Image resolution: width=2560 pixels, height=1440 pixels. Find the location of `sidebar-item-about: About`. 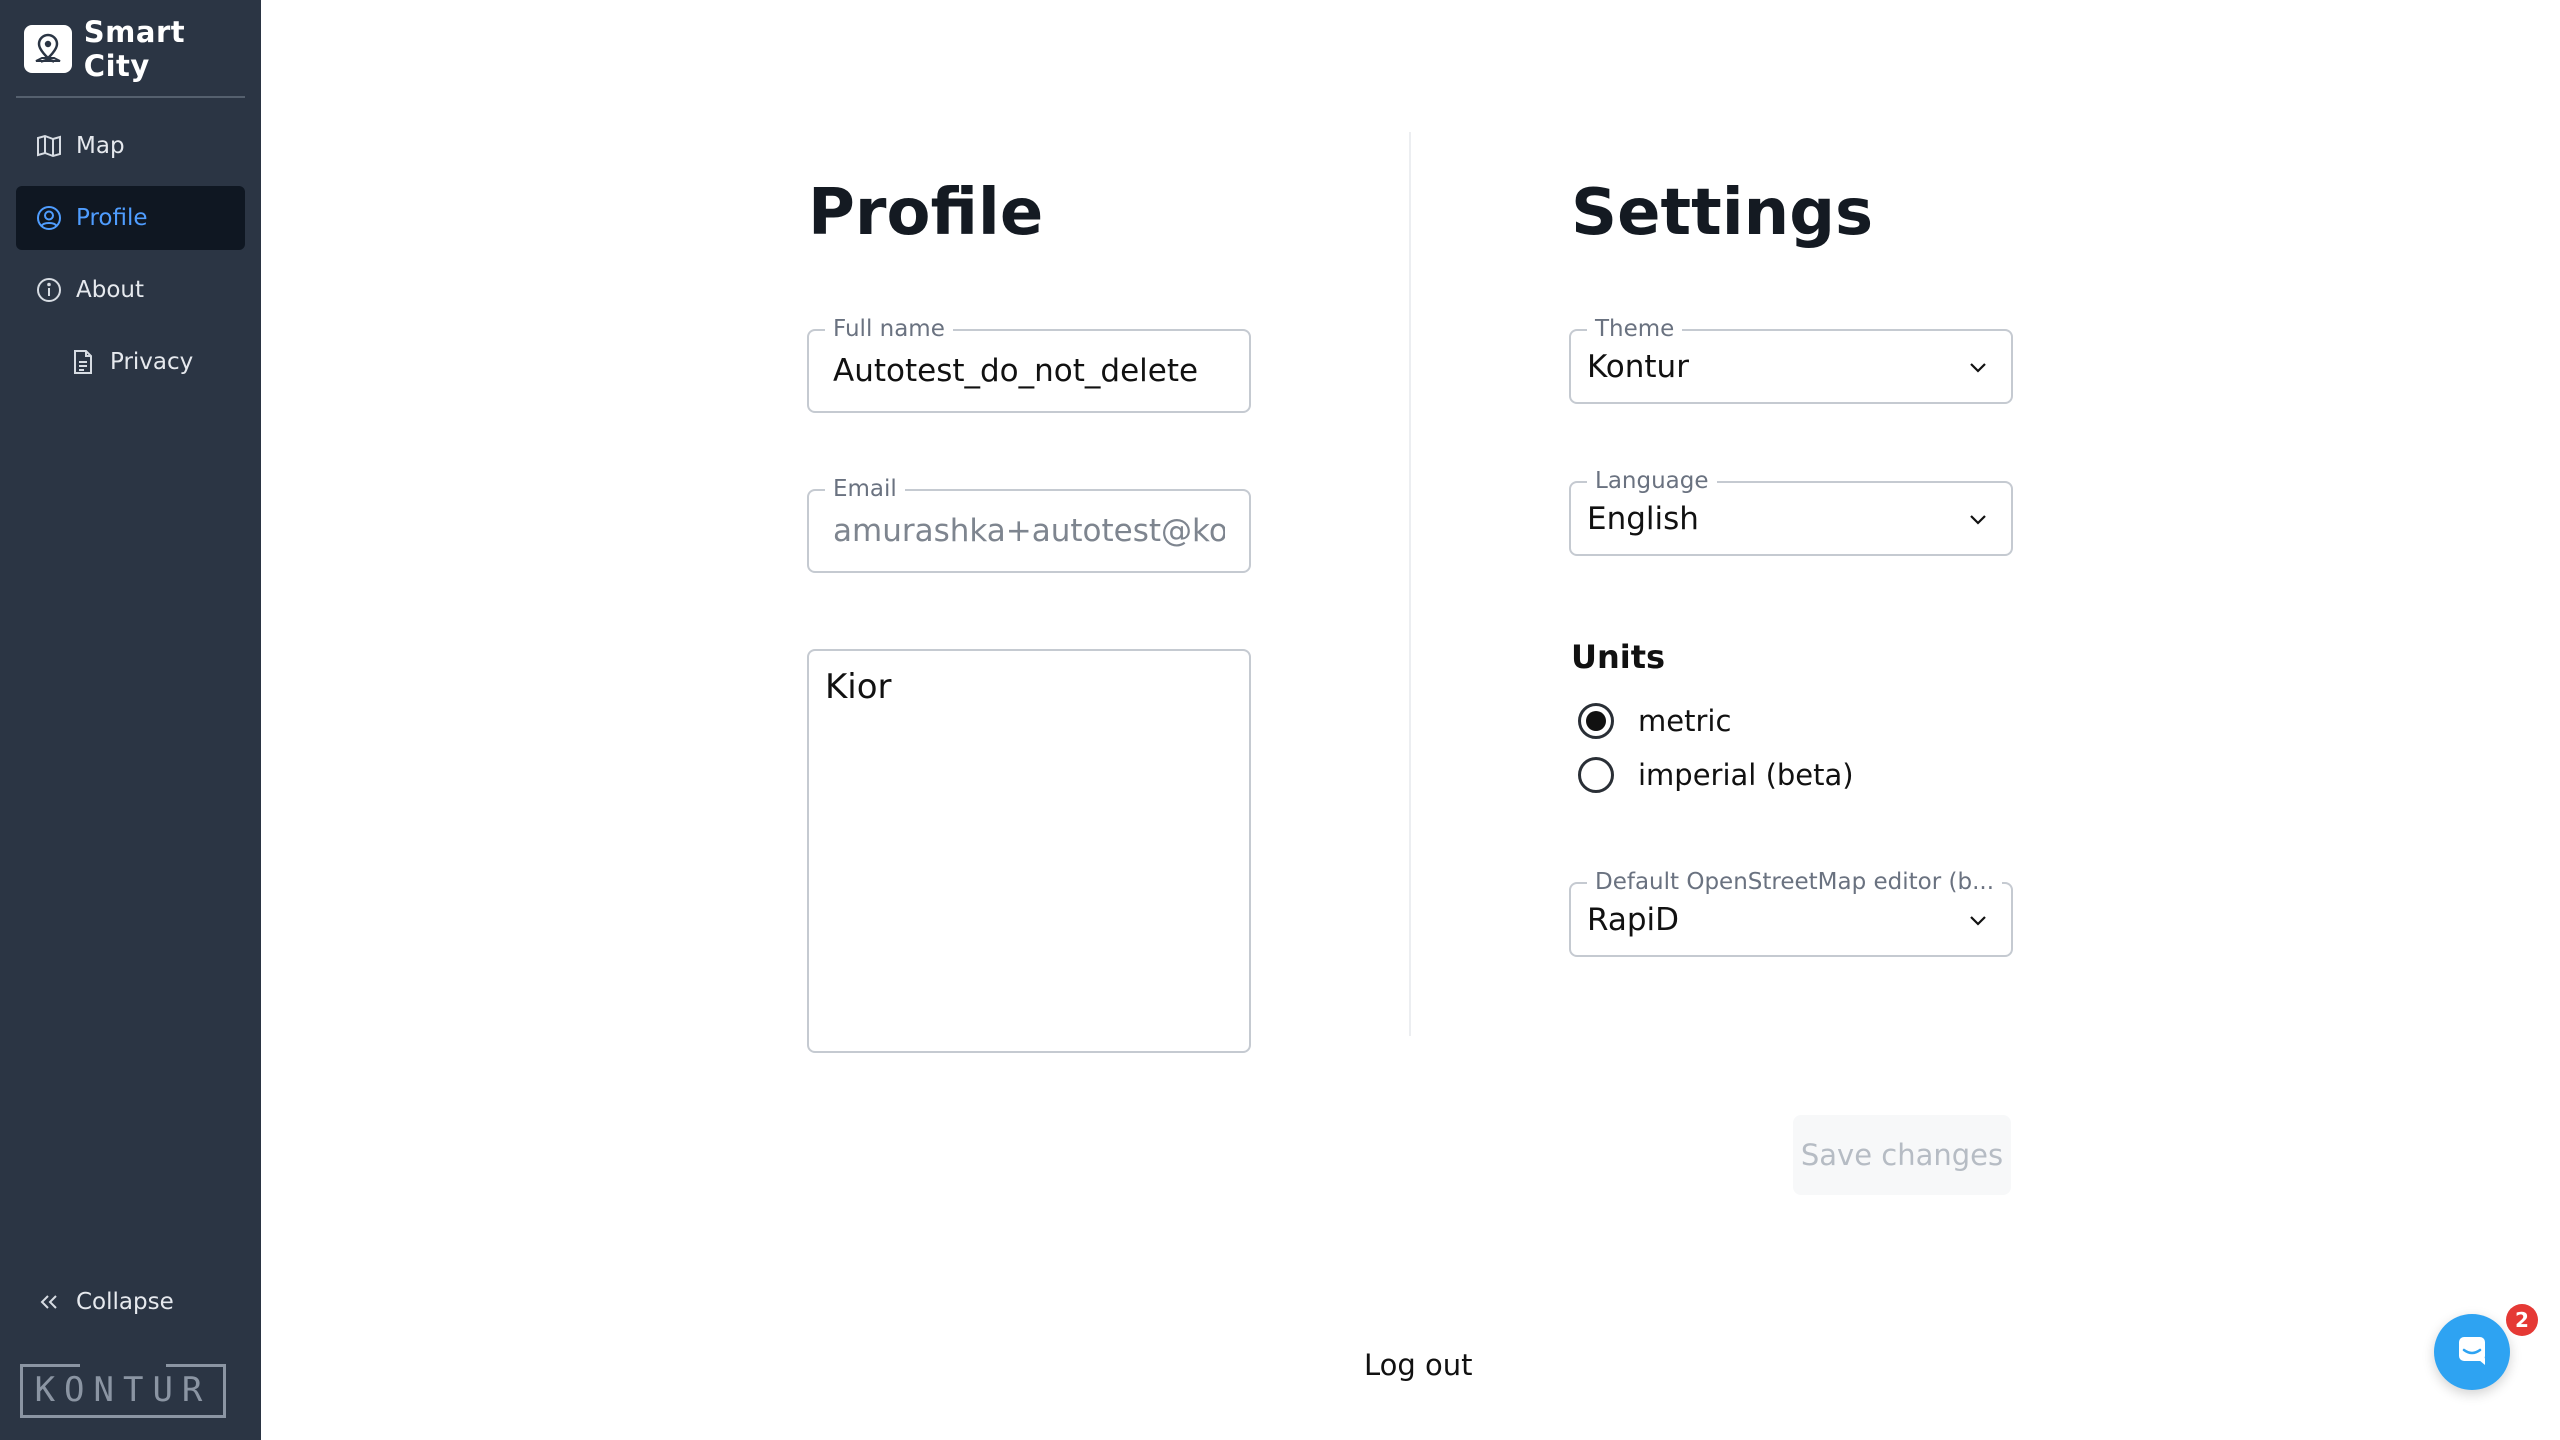

sidebar-item-about: About is located at coordinates (130, 290).